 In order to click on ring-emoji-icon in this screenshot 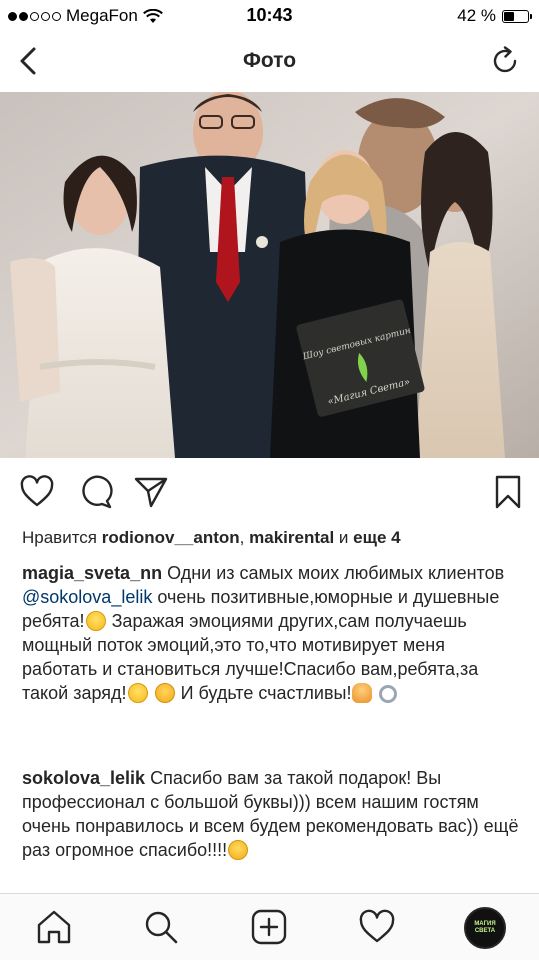, I will do `click(388, 694)`.